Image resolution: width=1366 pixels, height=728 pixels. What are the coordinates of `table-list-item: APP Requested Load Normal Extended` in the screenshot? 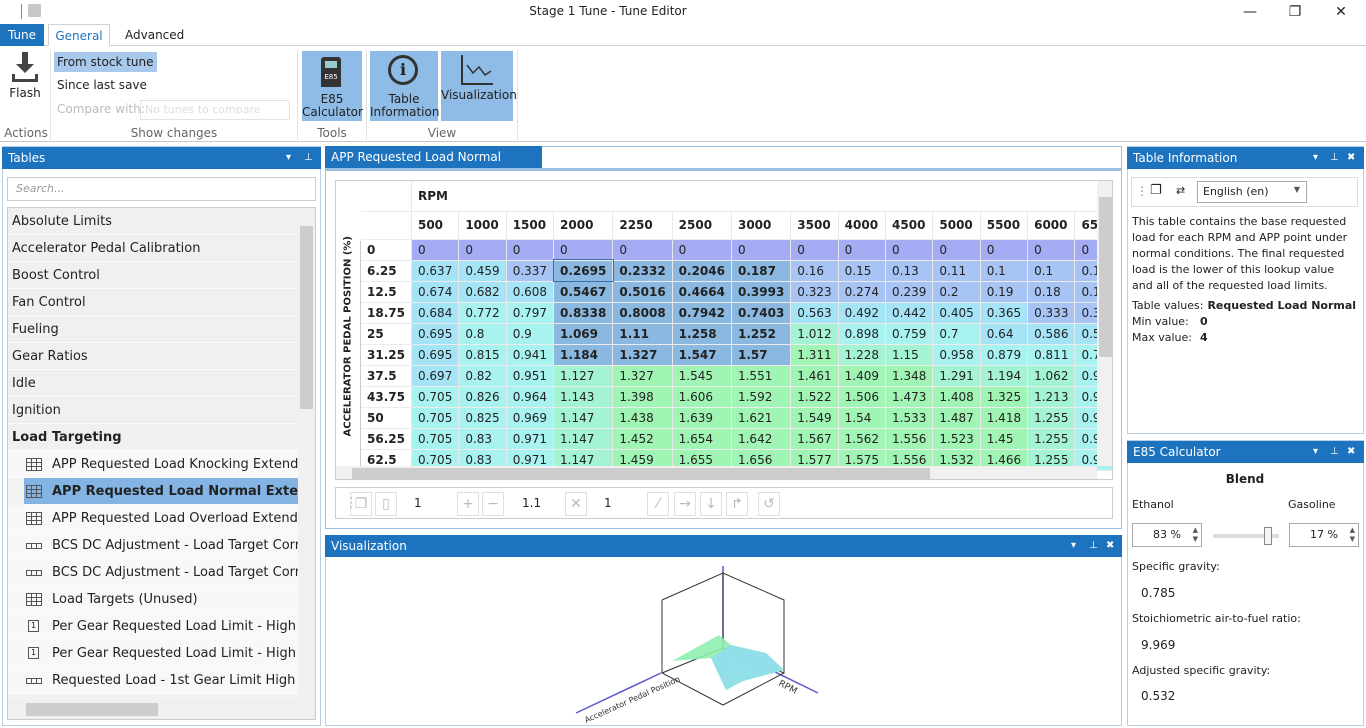 It's located at (161, 491).